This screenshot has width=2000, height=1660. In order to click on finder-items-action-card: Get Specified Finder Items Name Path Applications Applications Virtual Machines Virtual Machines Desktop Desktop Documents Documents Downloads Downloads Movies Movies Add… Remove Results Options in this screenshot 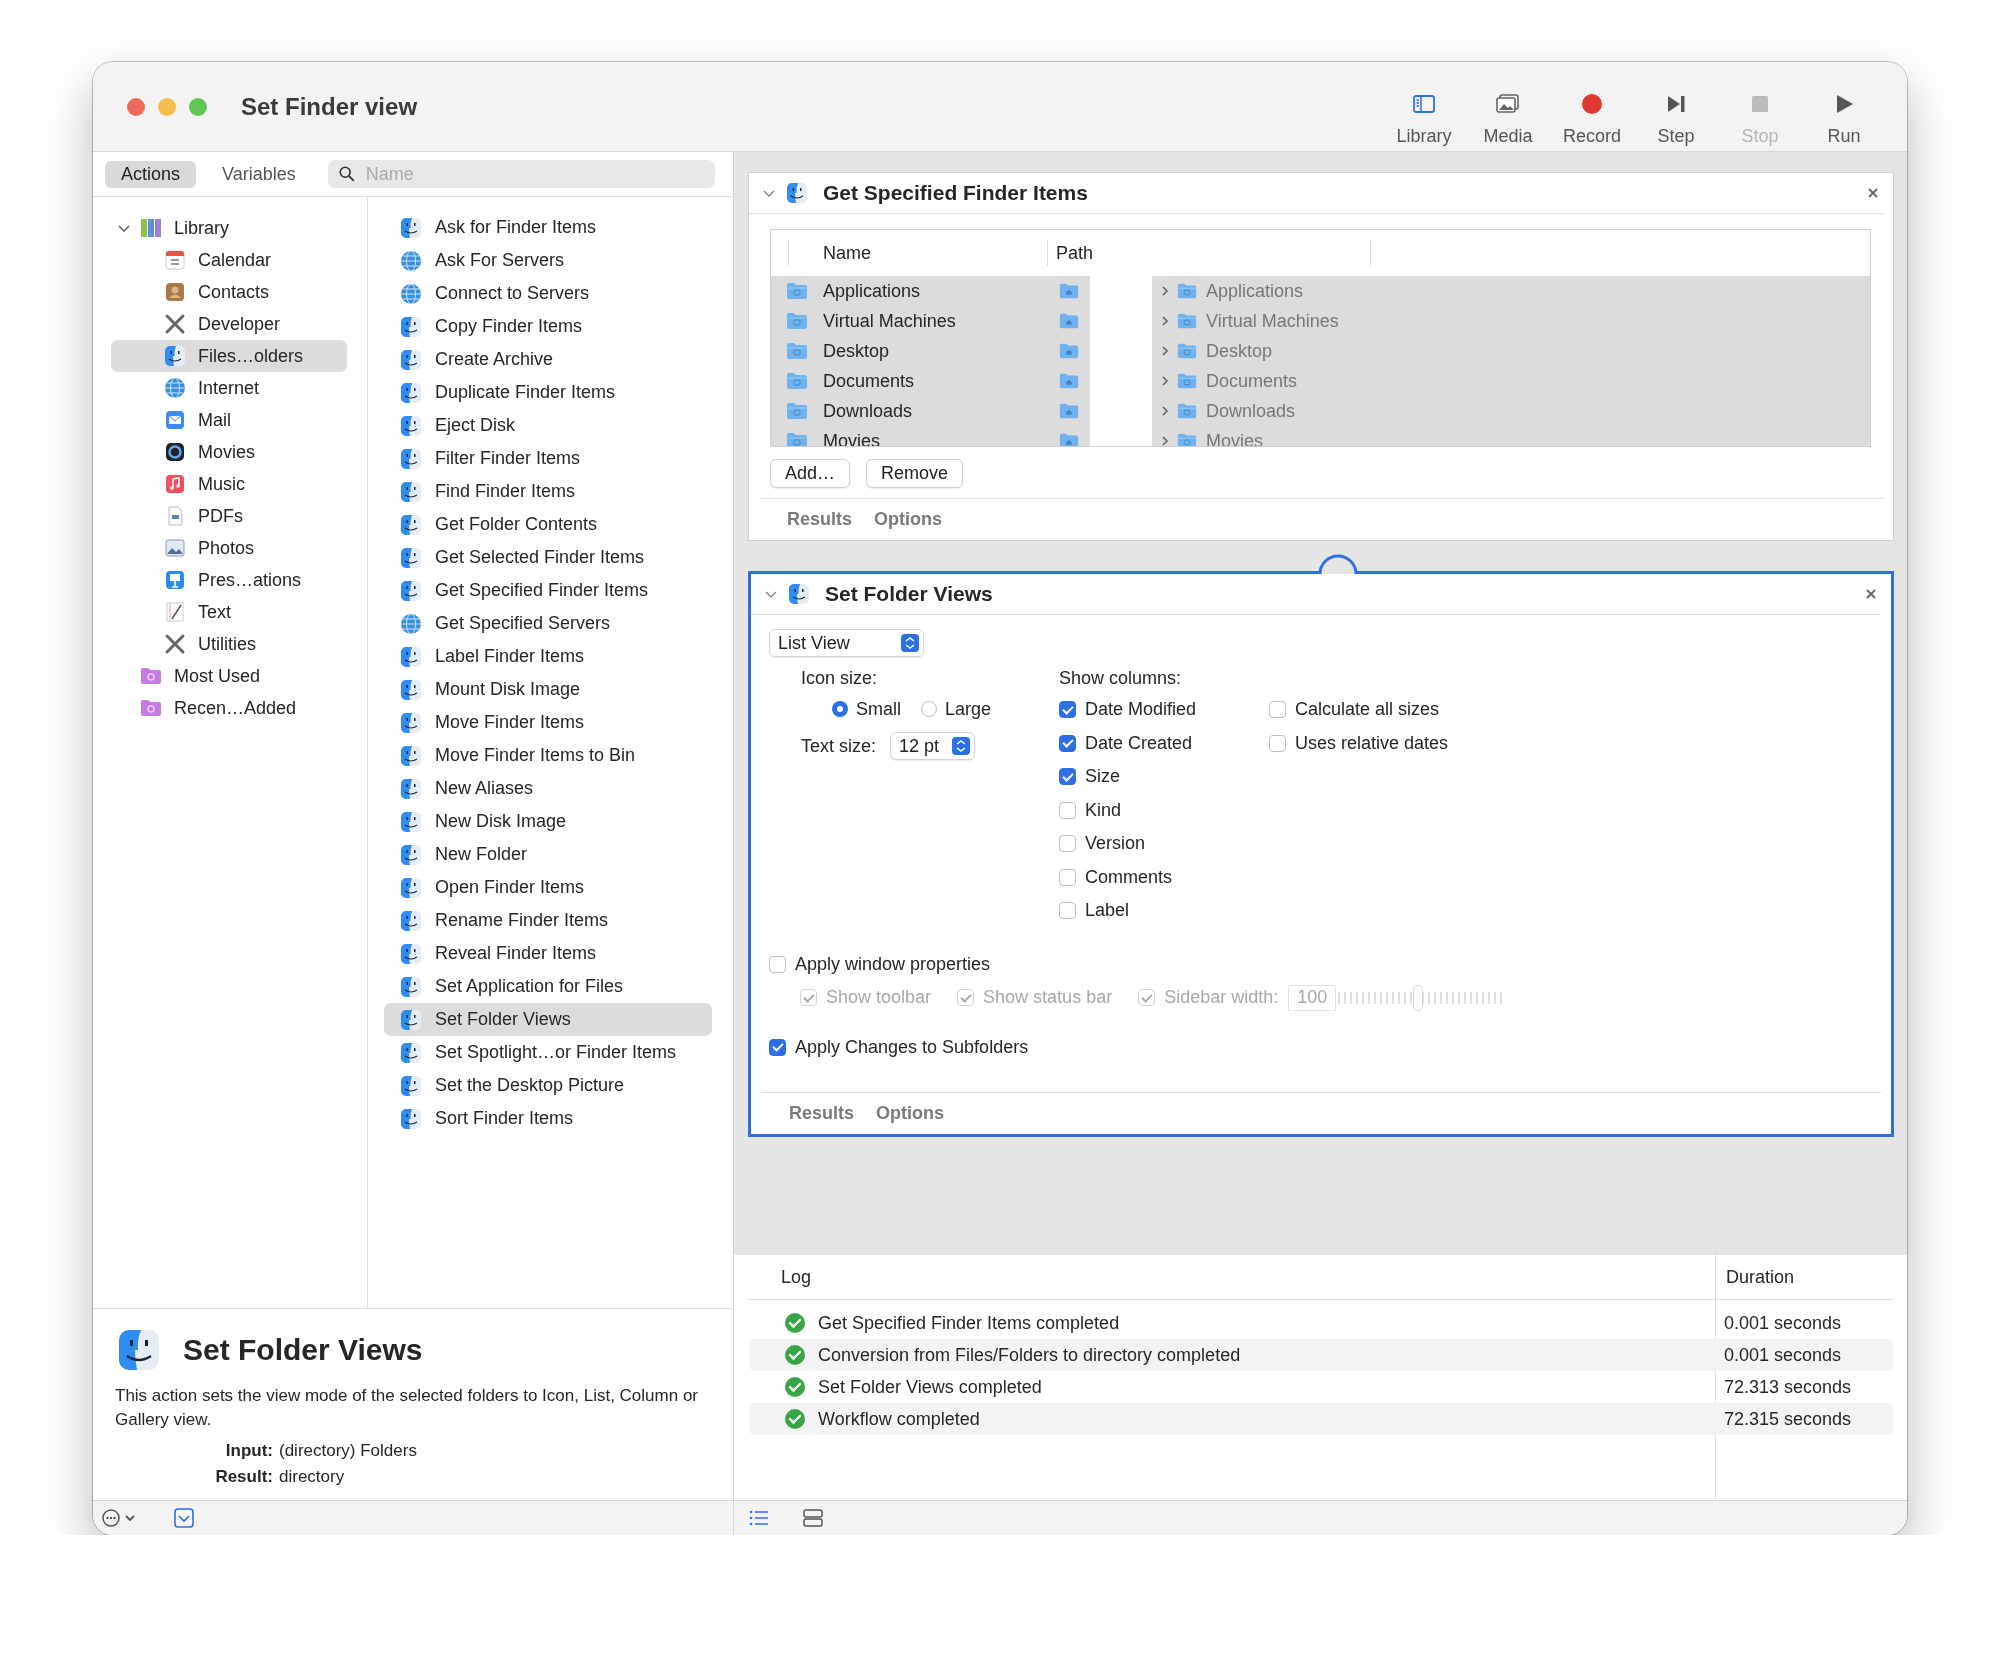, I will do `click(1321, 356)`.